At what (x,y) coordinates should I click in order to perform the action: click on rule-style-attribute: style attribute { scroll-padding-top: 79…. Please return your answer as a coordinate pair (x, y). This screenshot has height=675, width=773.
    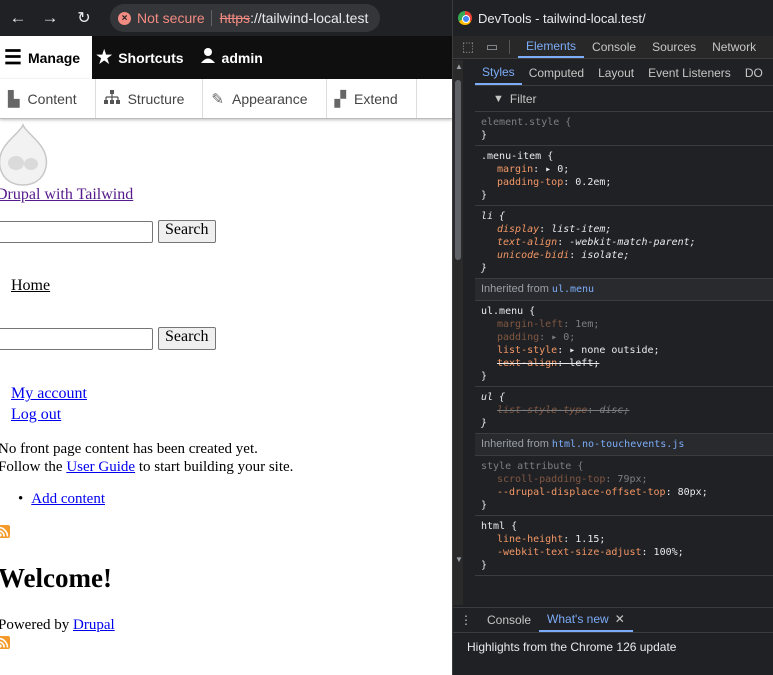
    Looking at the image, I should click on (624, 486).